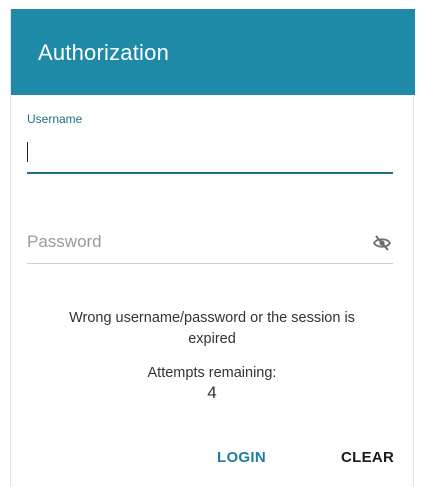 This screenshot has width=425, height=487. What do you see at coordinates (212, 373) in the screenshot?
I see `attempts-remaining-label: Attempts remaining:` at bounding box center [212, 373].